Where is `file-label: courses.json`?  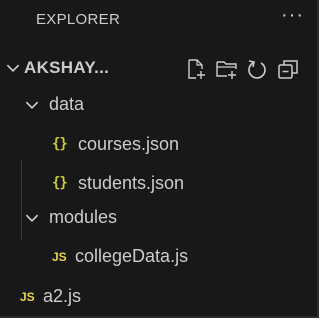 file-label: courses.json is located at coordinates (129, 144).